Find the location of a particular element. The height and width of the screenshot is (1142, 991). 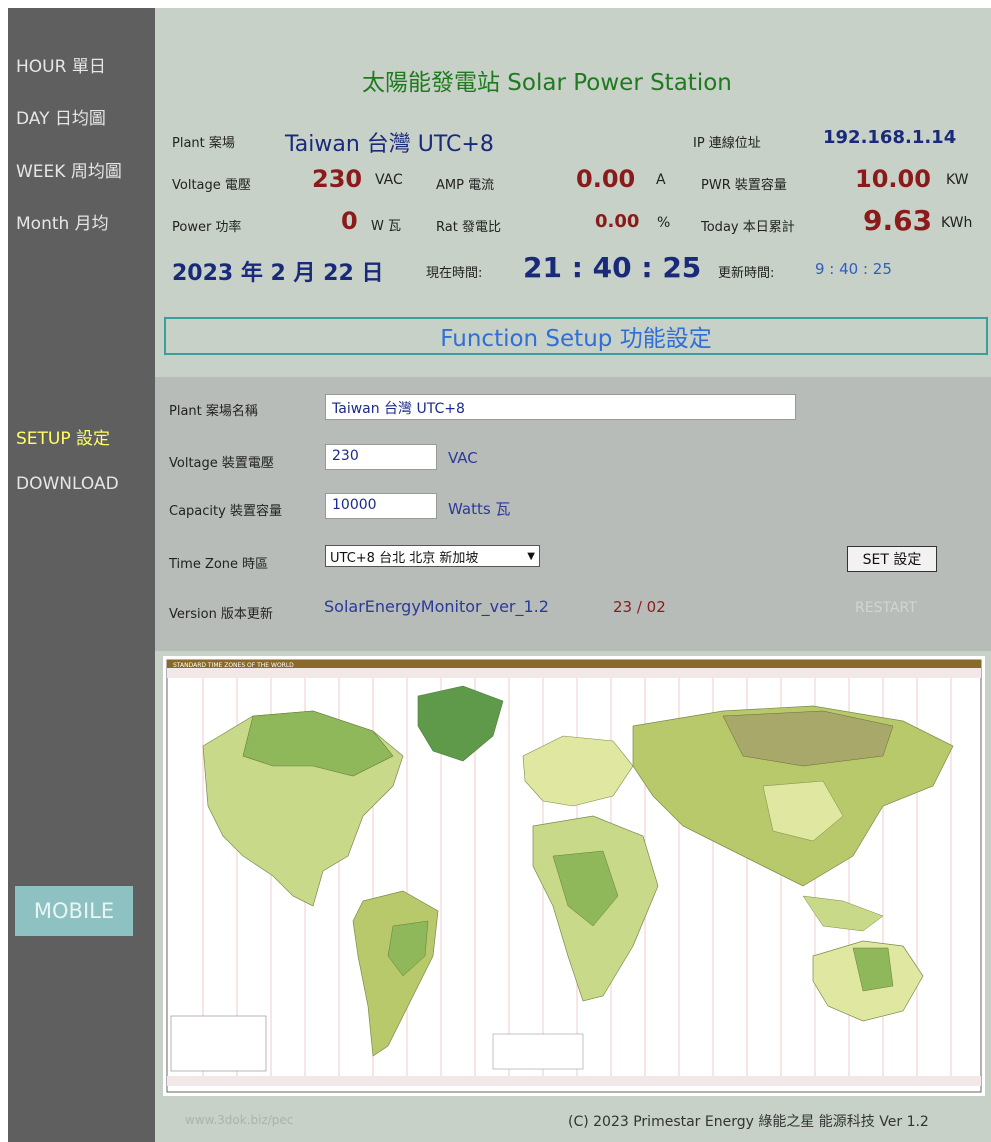

nav-month: Month 月均 is located at coordinates (62, 221).